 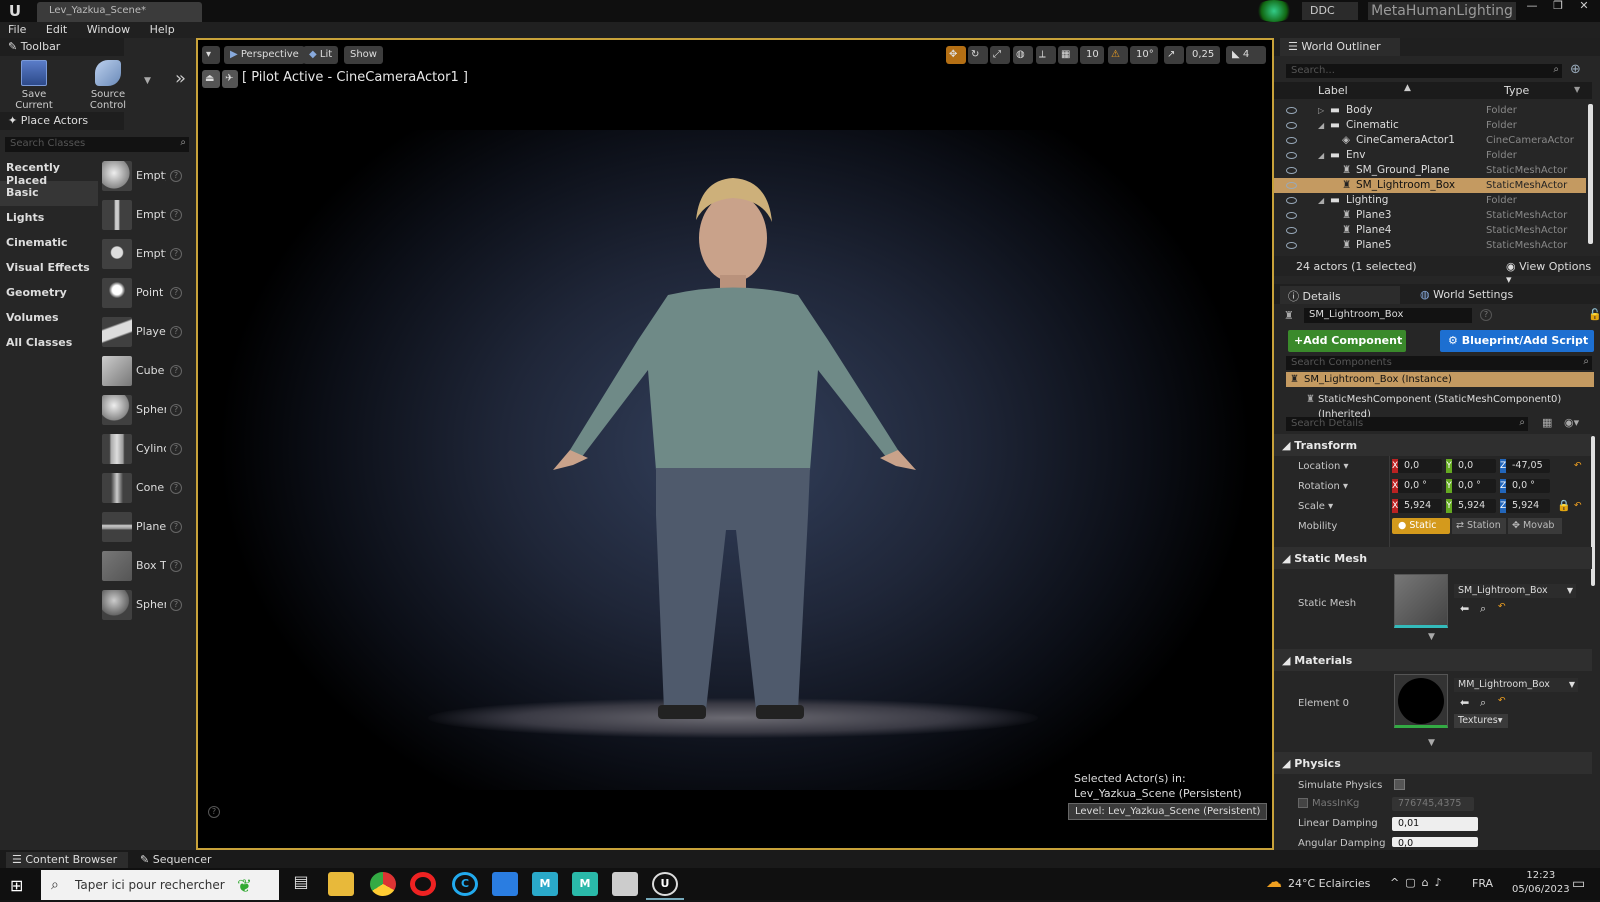 I want to click on bridge-app-icon, so click(x=625, y=884).